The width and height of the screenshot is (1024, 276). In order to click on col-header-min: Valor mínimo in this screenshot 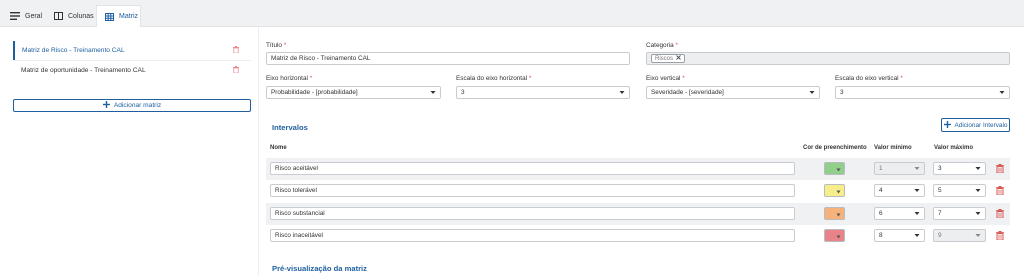, I will do `click(893, 148)`.